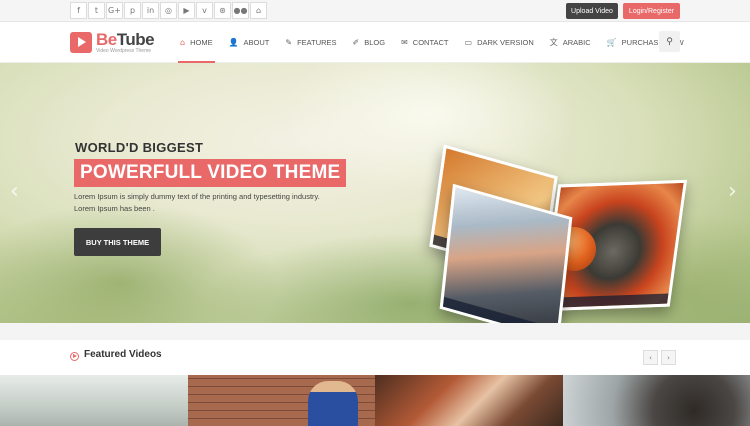 The width and height of the screenshot is (750, 426). What do you see at coordinates (310, 42) in the screenshot?
I see `nav-features: ✎ Features` at bounding box center [310, 42].